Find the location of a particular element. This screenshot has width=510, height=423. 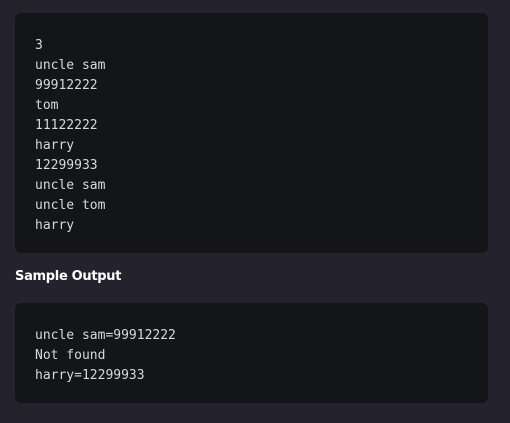

code-line: uncle tom is located at coordinates (70, 205).